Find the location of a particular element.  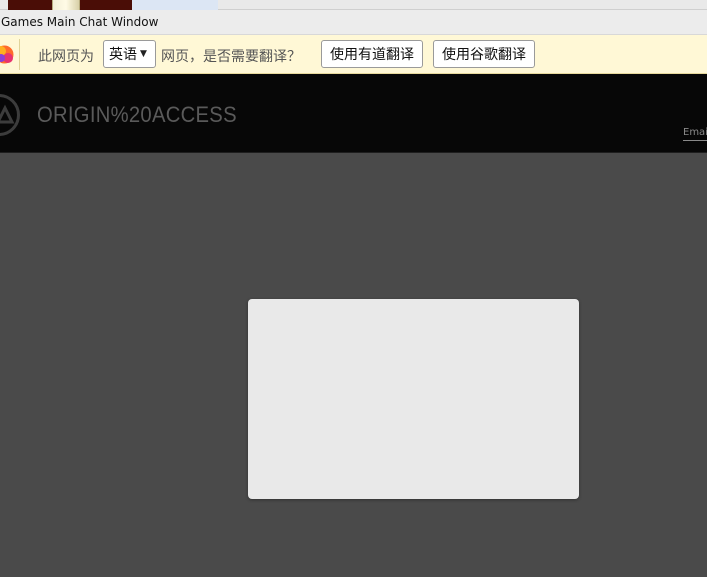

translate-prefix-text: 此网页为 is located at coordinates (66, 57).